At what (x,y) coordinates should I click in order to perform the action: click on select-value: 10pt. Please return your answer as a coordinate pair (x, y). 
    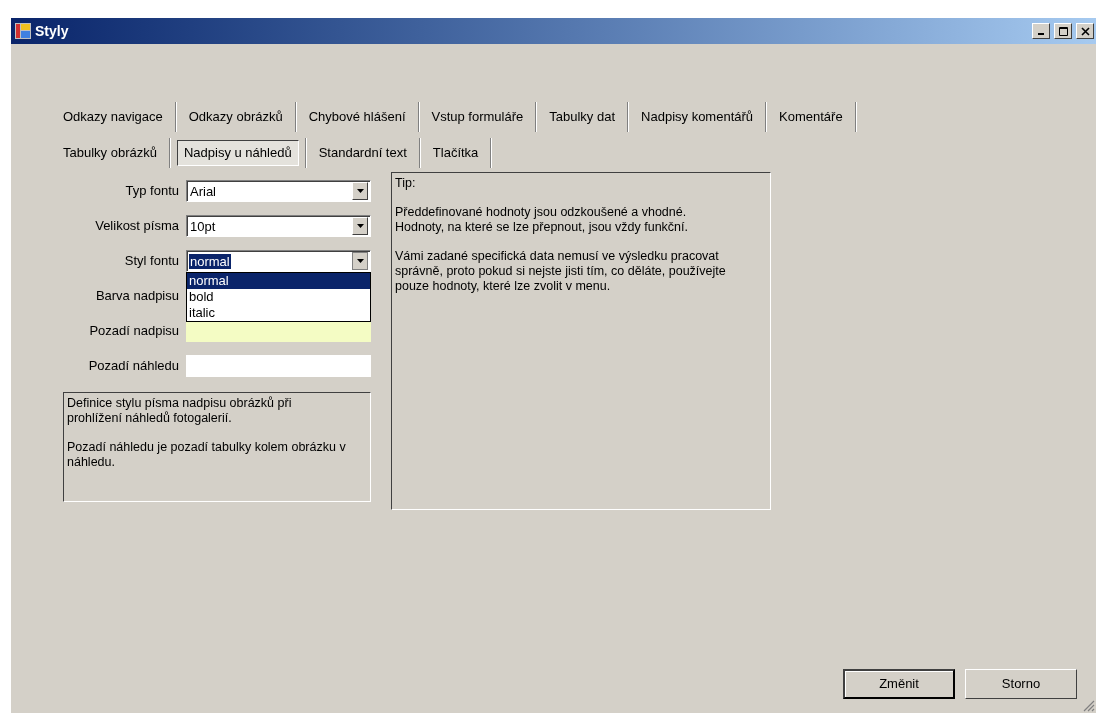
    Looking at the image, I should click on (203, 226).